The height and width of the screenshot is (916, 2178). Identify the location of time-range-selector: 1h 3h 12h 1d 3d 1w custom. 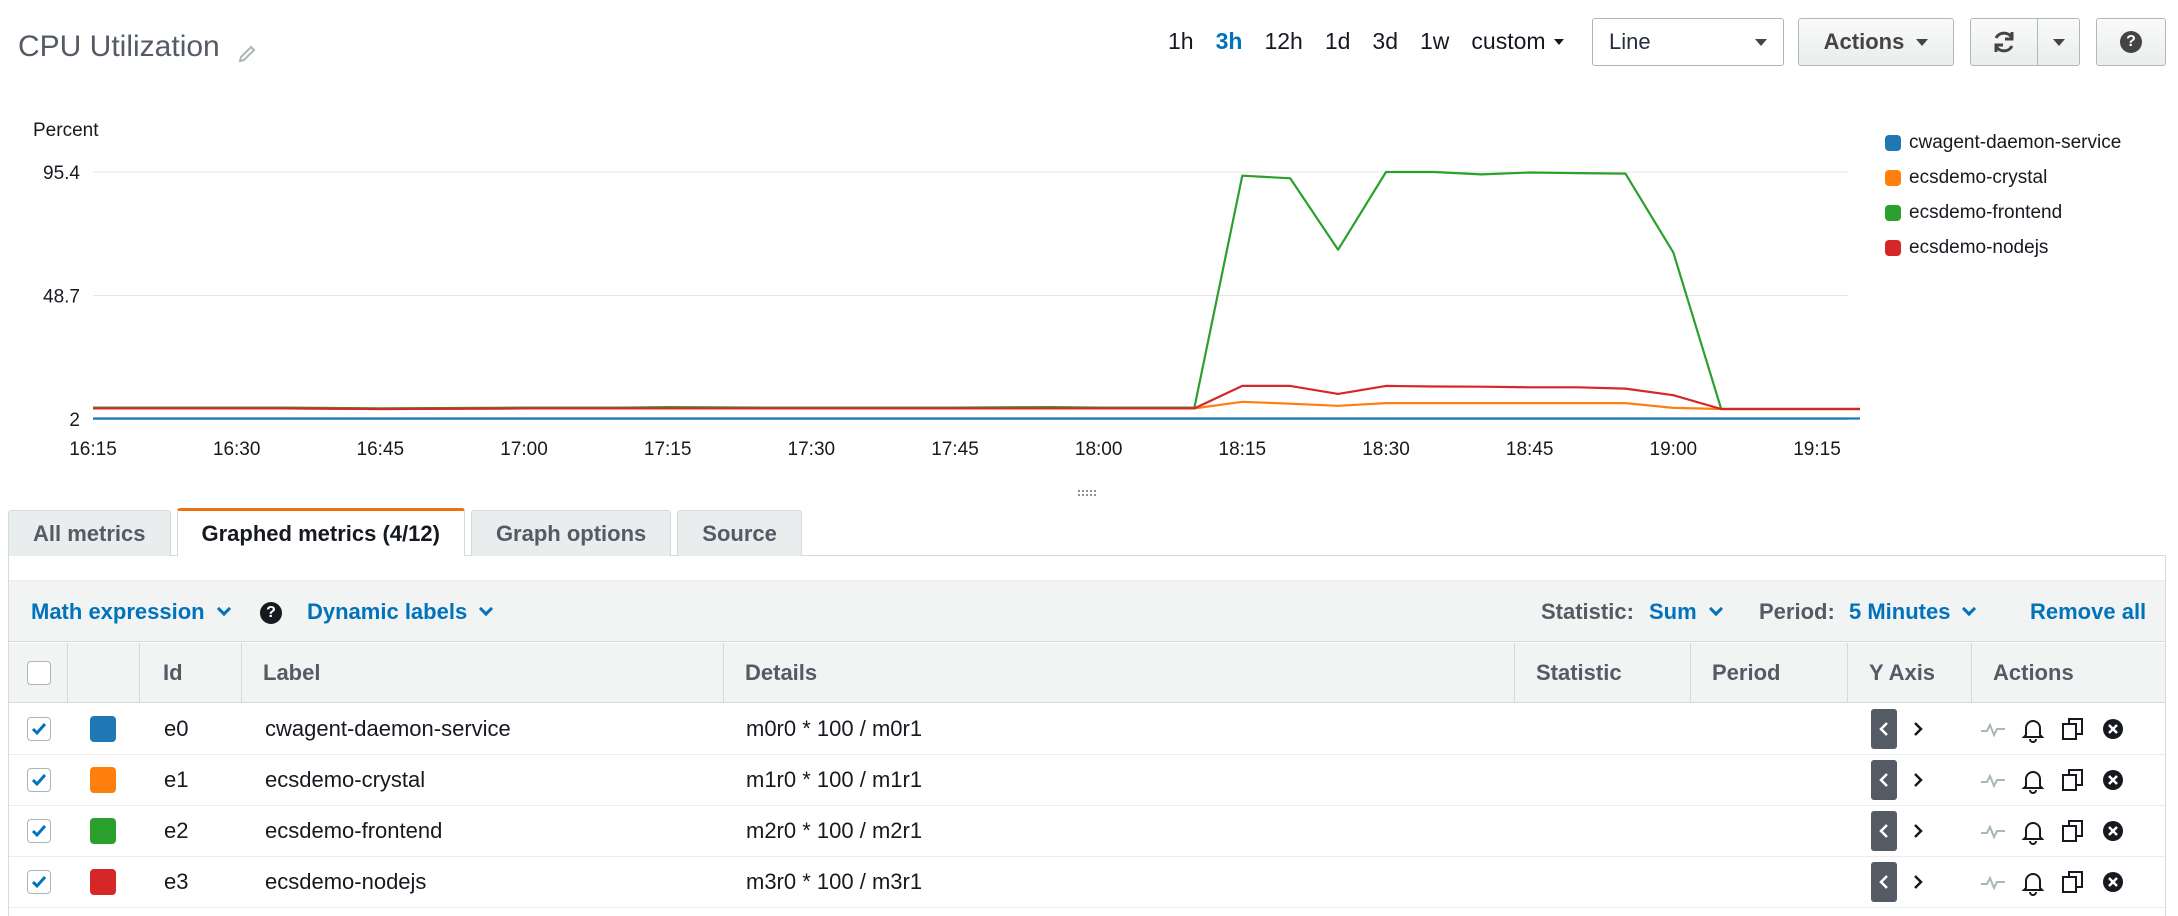
(1366, 41).